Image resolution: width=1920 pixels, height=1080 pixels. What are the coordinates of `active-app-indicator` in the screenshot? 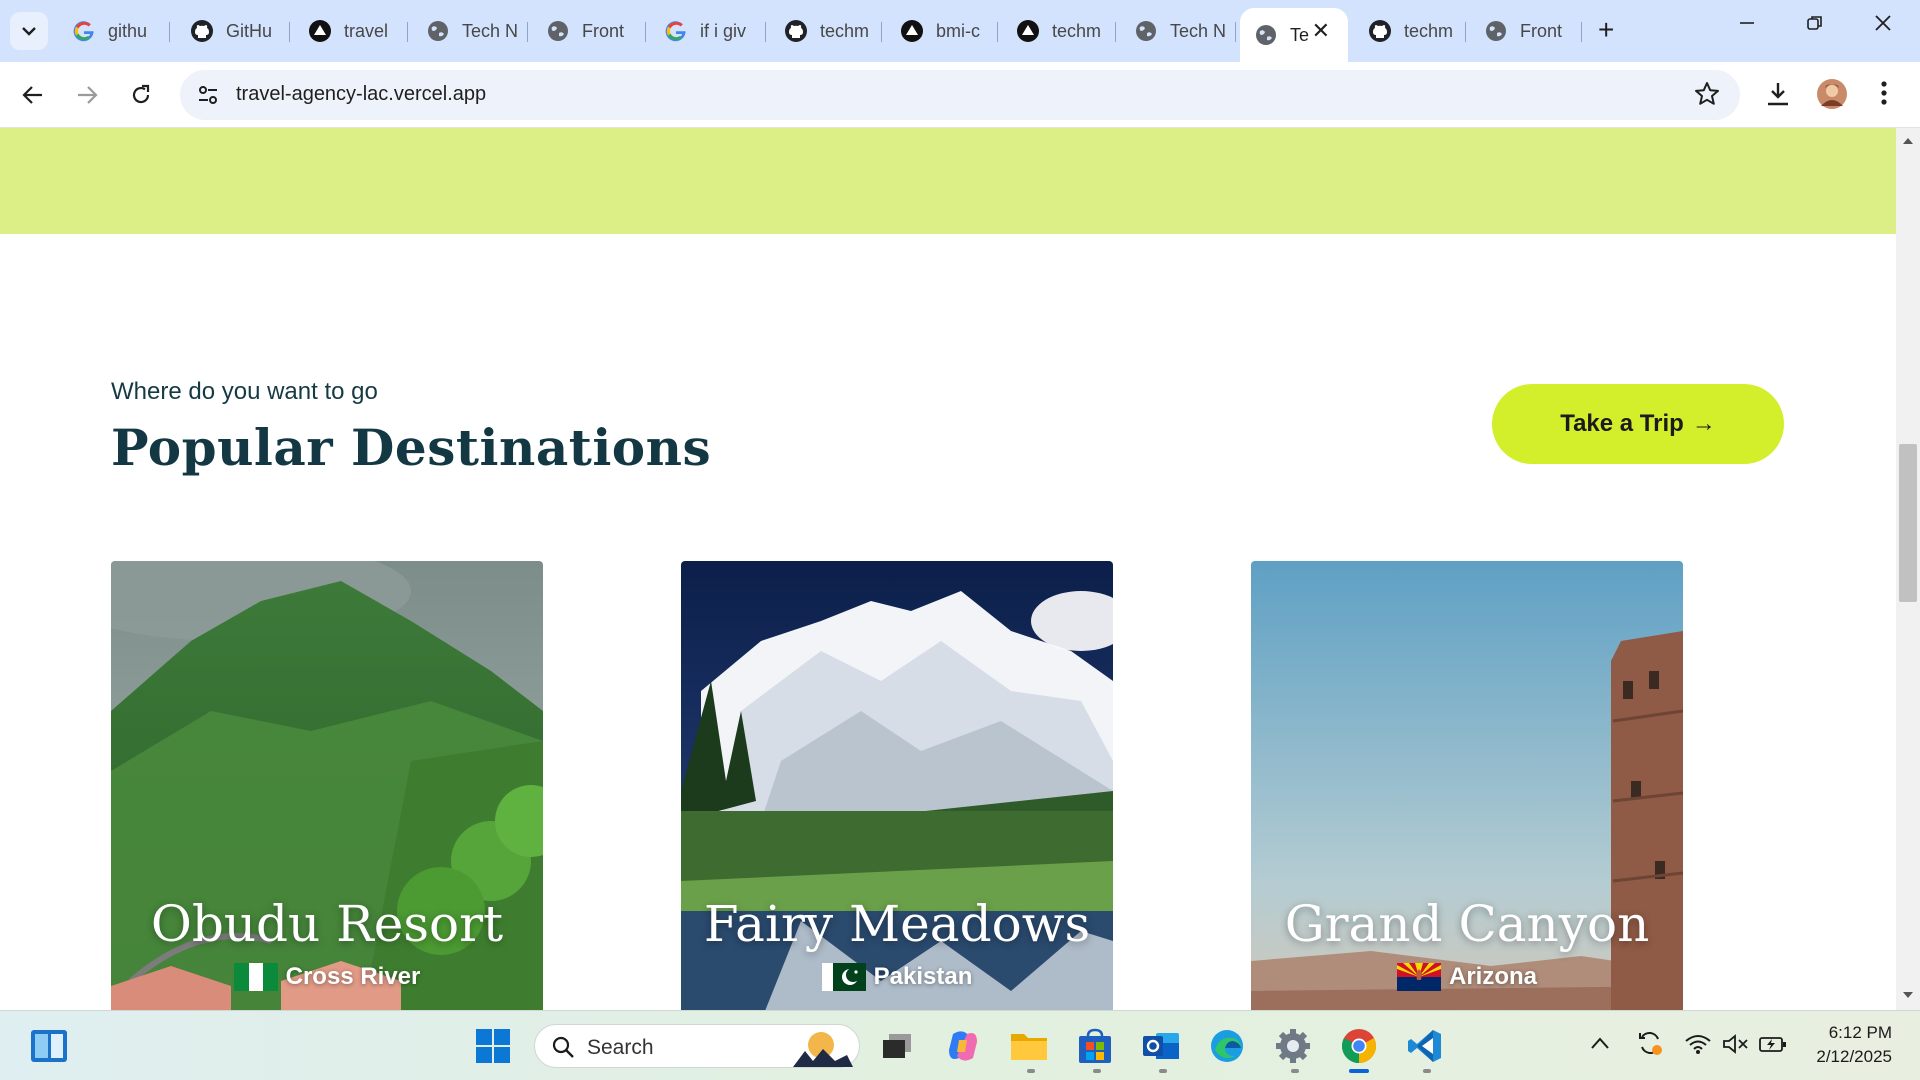 It's located at (1359, 1071).